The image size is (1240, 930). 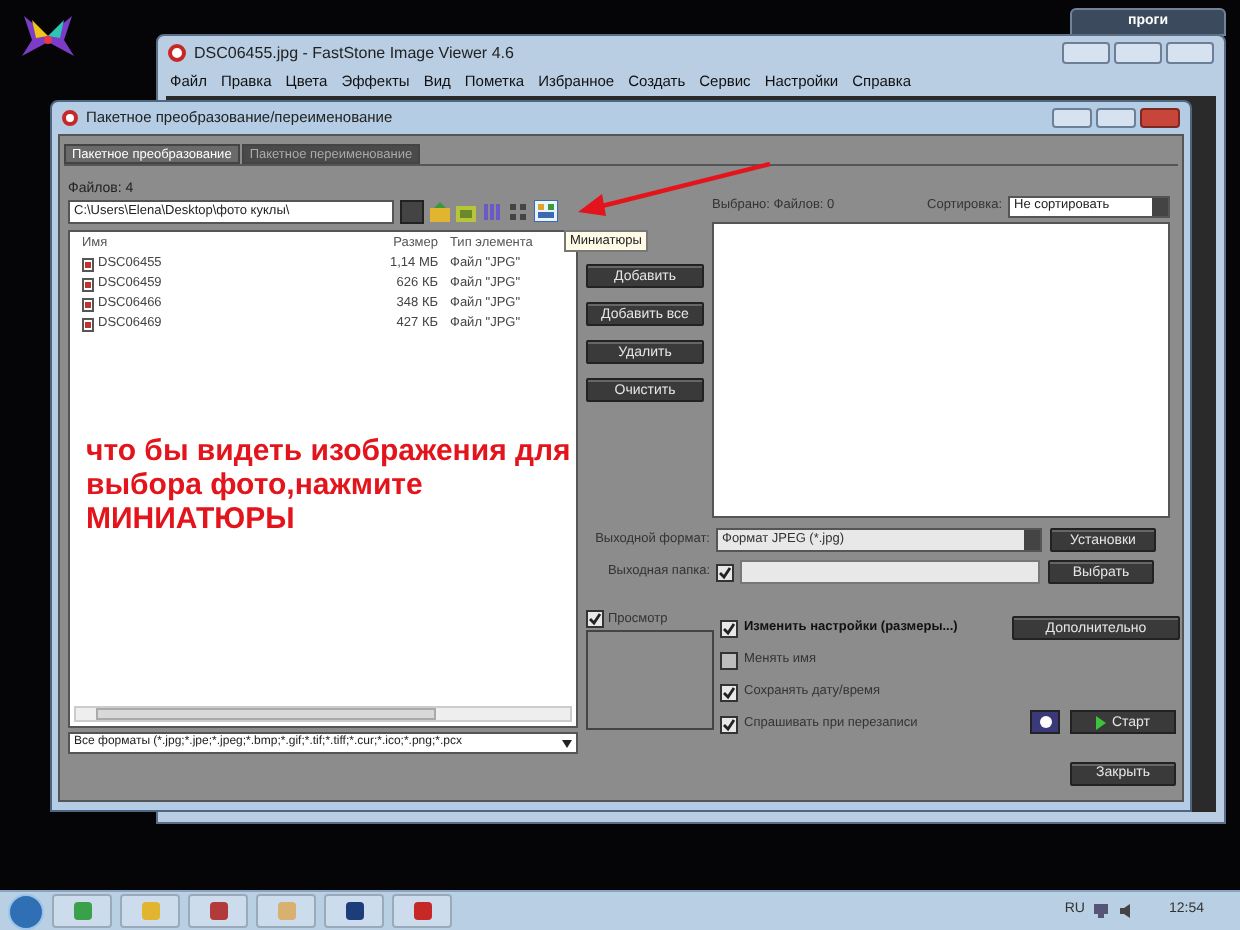 I want to click on horizontal-scrollbar, so click(x=323, y=714).